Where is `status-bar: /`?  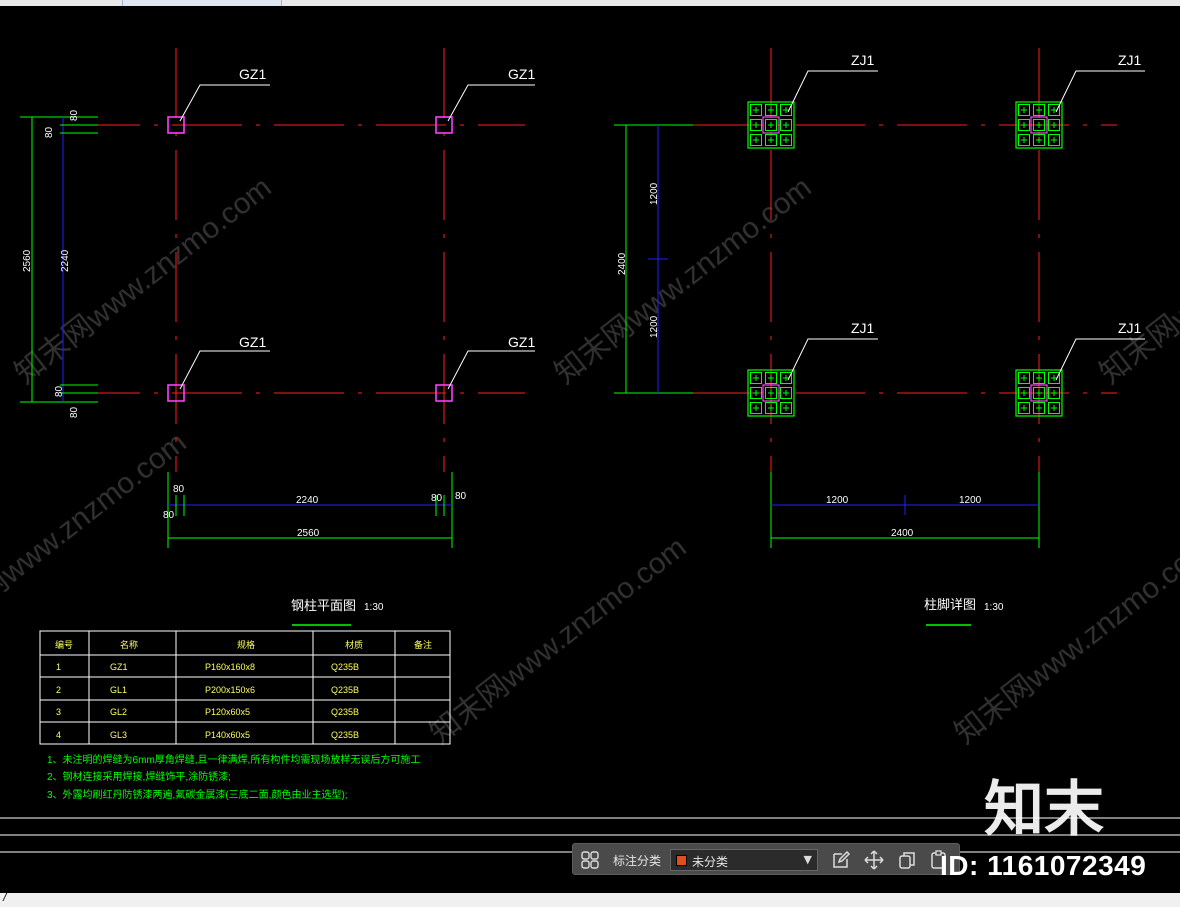 status-bar: / is located at coordinates (590, 899).